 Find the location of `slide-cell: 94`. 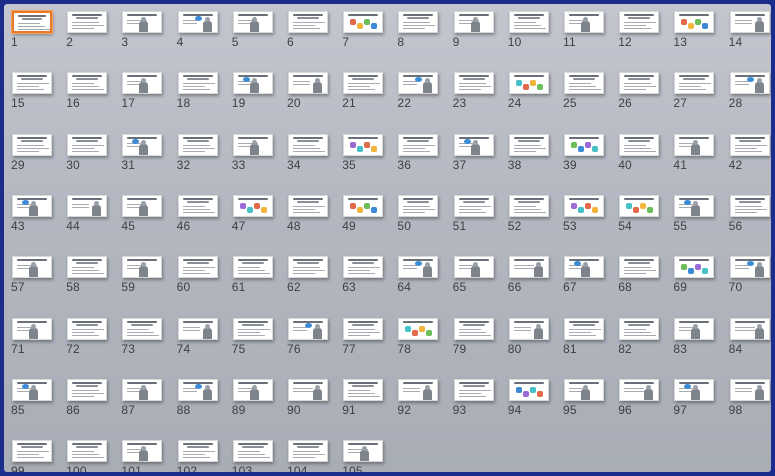

slide-cell: 94 is located at coordinates (533, 406).